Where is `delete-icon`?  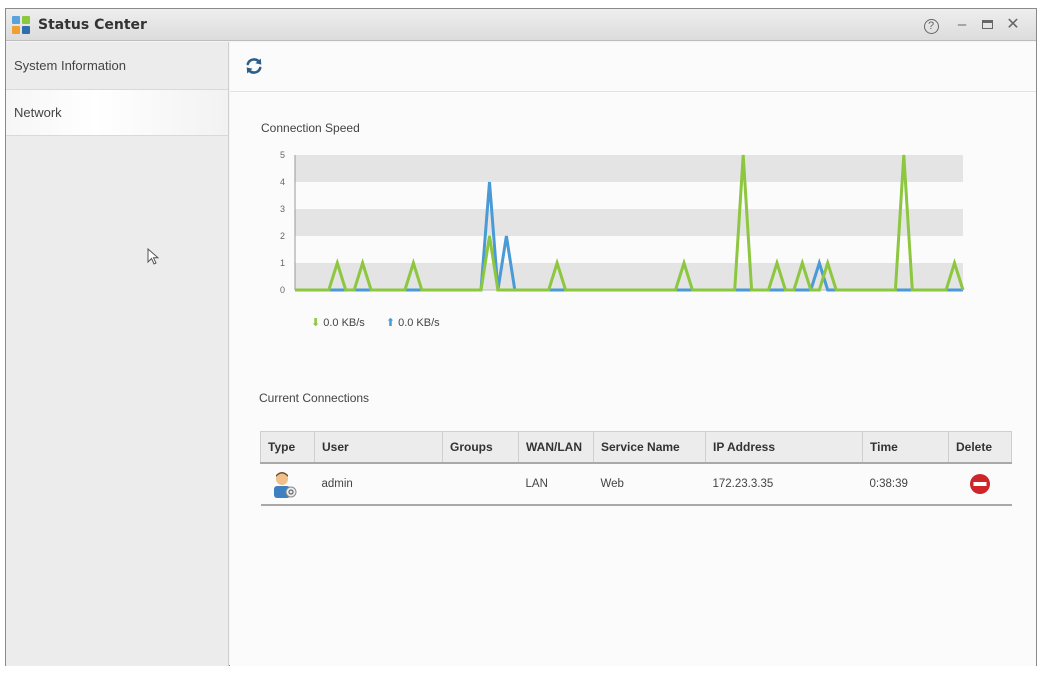 delete-icon is located at coordinates (980, 484).